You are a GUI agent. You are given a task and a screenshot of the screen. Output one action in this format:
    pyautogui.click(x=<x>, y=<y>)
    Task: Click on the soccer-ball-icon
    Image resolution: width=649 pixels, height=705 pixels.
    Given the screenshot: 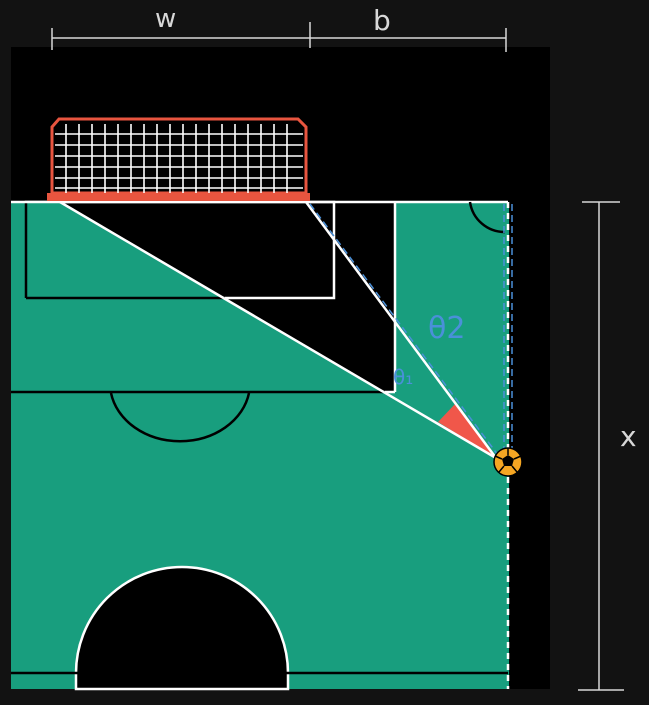 What is the action you would take?
    pyautogui.click(x=508, y=462)
    